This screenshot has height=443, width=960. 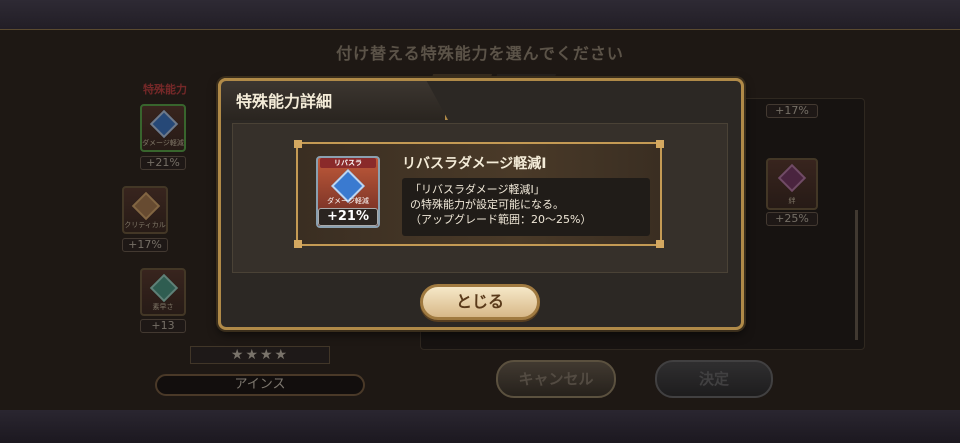 I want to click on dialog-title: 特殊能力詳細, so click(x=284, y=101).